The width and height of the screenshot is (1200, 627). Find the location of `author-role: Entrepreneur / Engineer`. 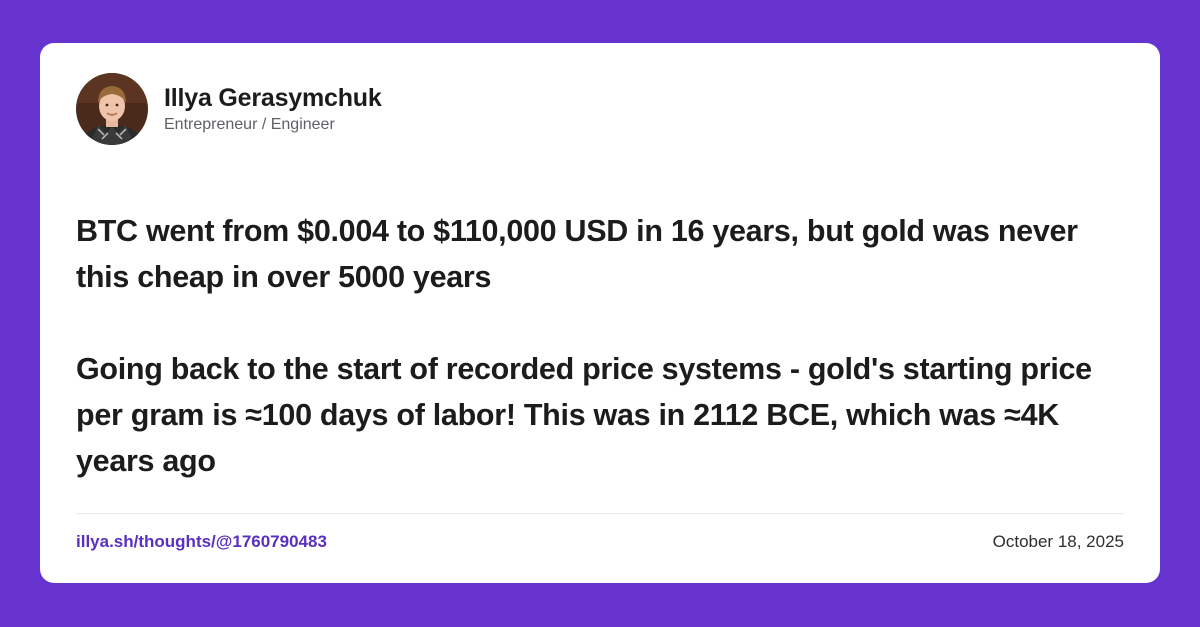

author-role: Entrepreneur / Engineer is located at coordinates (249, 124).